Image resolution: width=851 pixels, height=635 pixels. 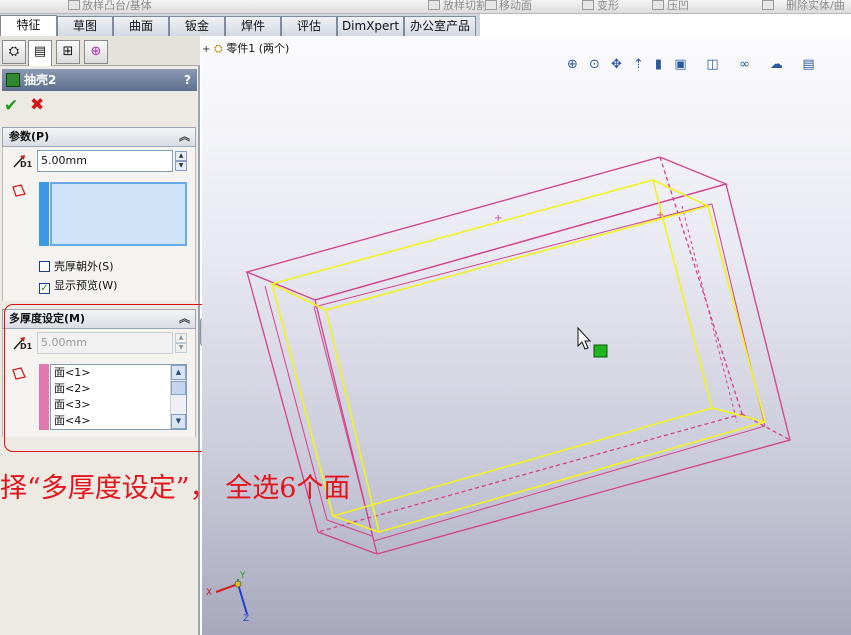 I want to click on dimxpert-manager-tab: ⊕, so click(x=96, y=52).